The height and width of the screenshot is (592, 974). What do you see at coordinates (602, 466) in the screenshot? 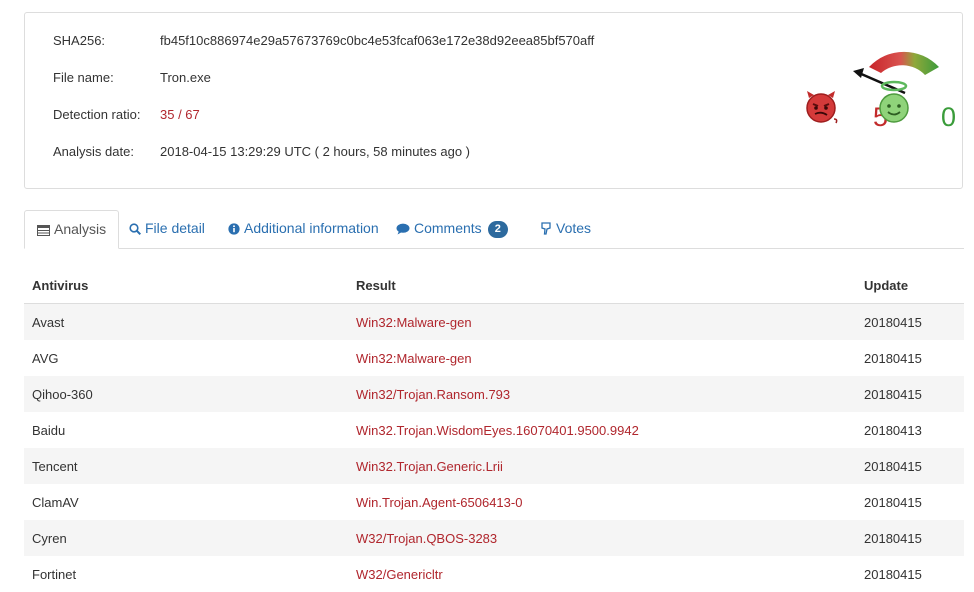
I see `detection-result: Win32.Trojan.Generic.Lrii` at bounding box center [602, 466].